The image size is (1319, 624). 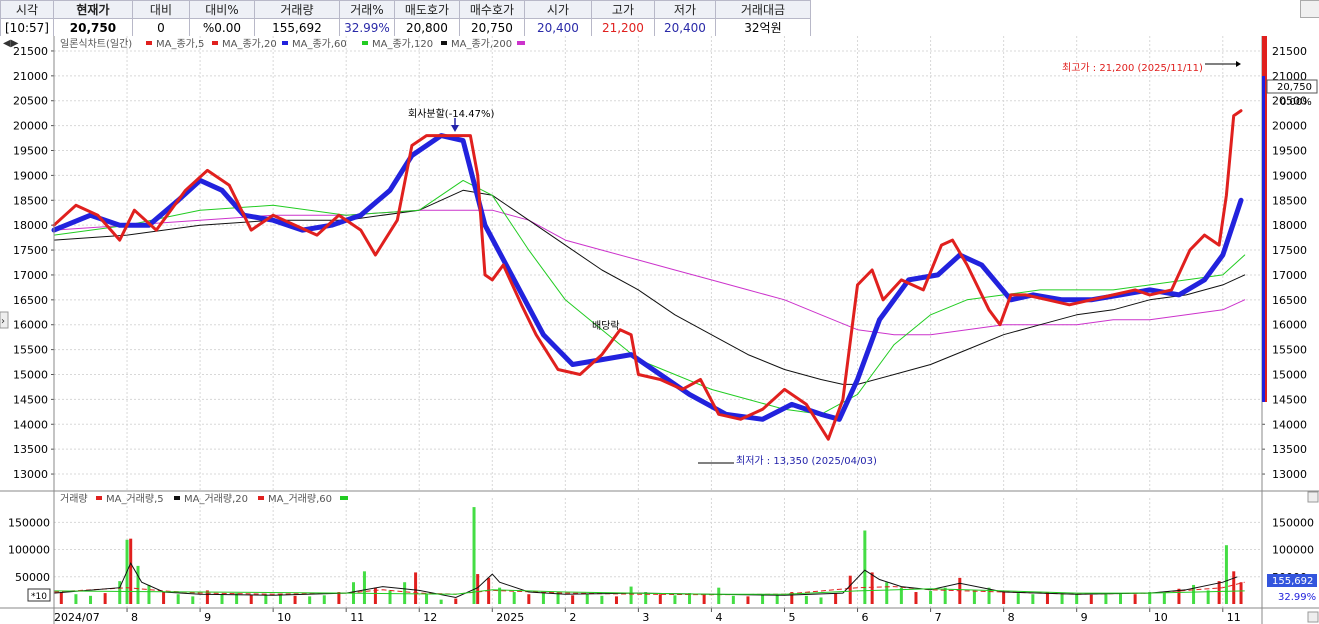 What do you see at coordinates (1294, 87) in the screenshot?
I see `current-price-label: 20,750` at bounding box center [1294, 87].